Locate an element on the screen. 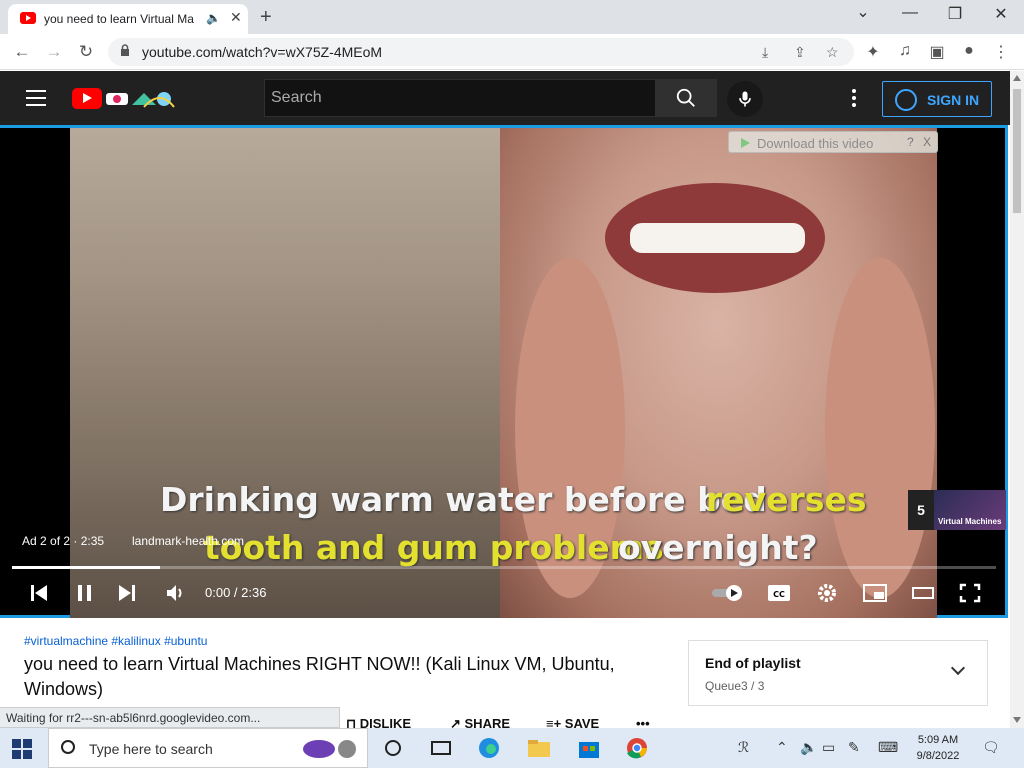 The height and width of the screenshot is (768, 1024). bookmark-star-icon: ☆ is located at coordinates (832, 52).